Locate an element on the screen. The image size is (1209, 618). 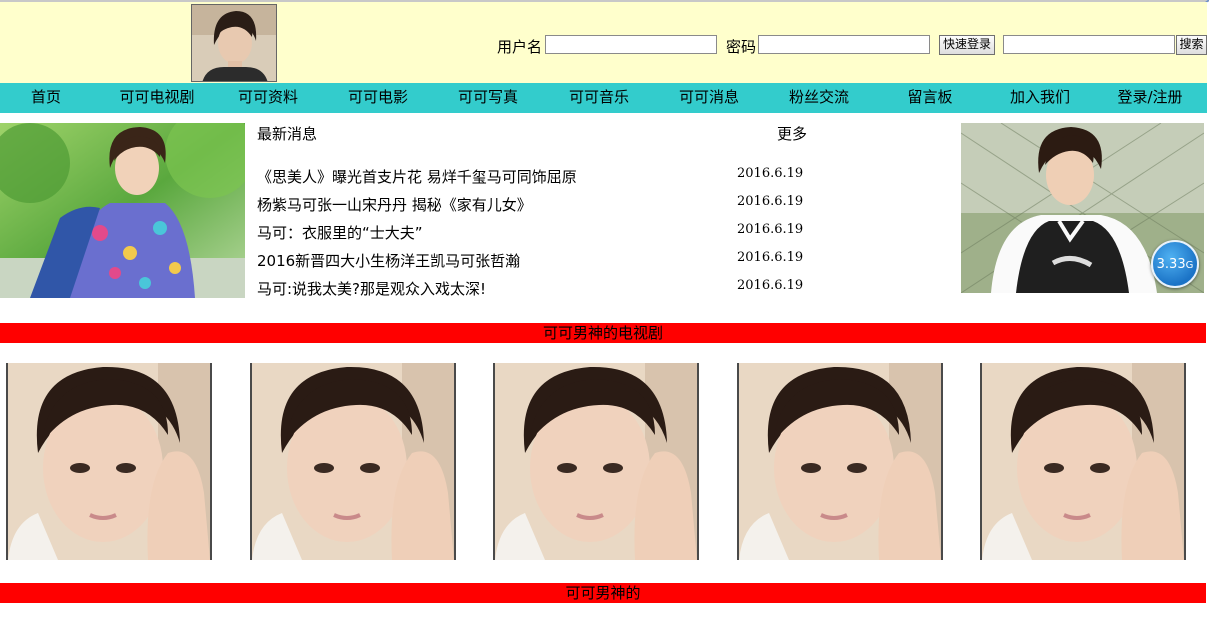
search-input is located at coordinates (1089, 44).